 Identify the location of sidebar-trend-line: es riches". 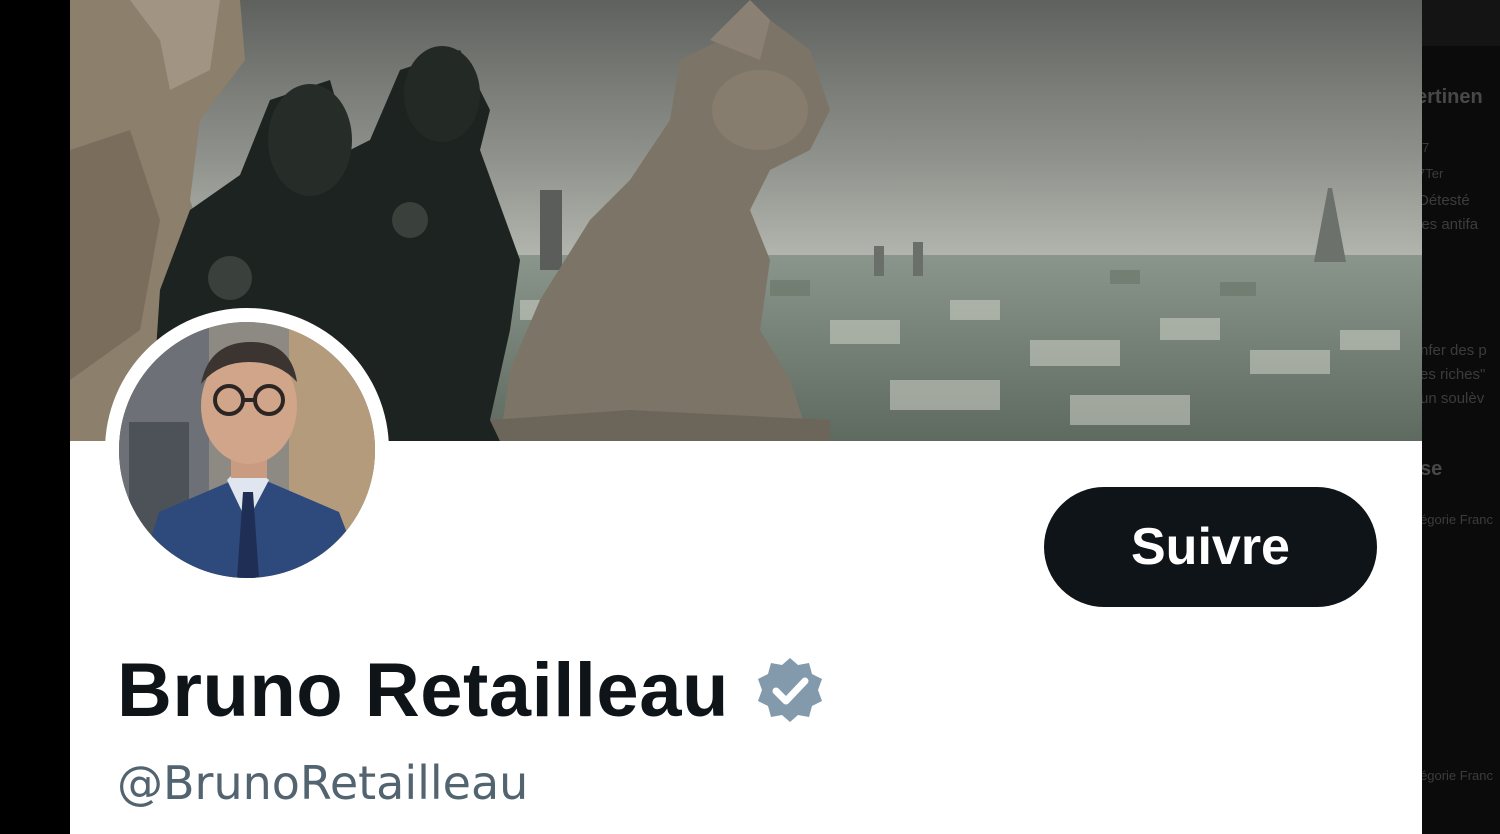
(1453, 374).